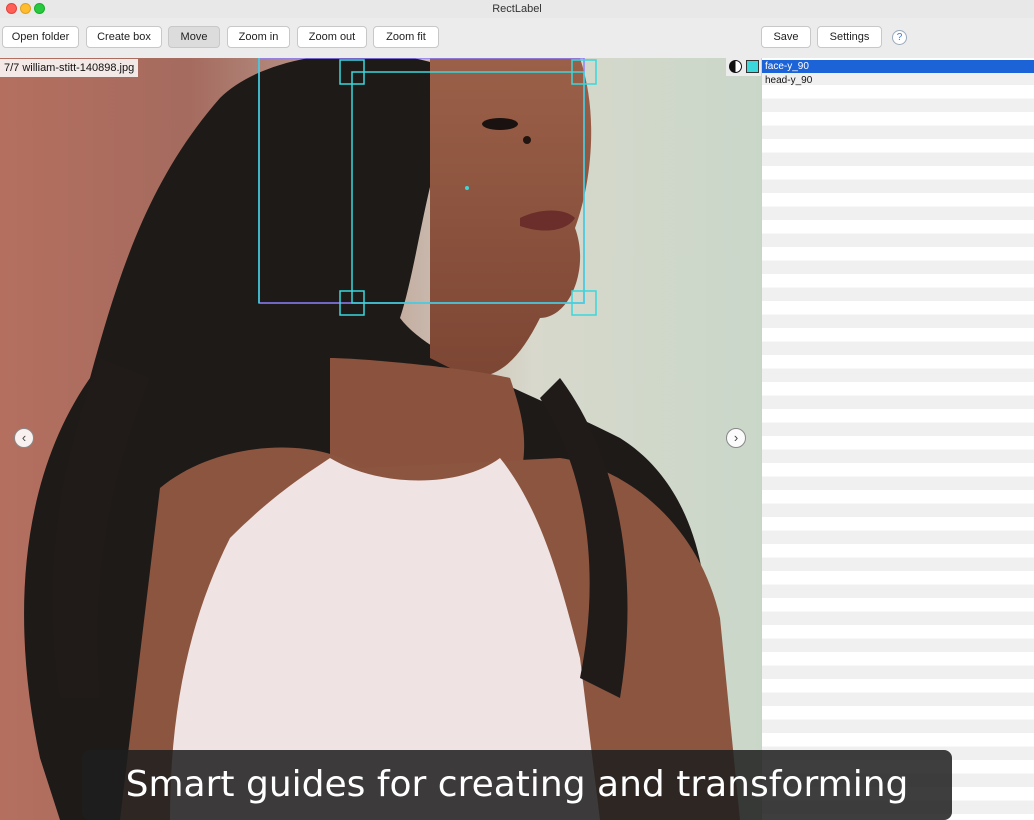 The height and width of the screenshot is (820, 1034). What do you see at coordinates (40, 37) in the screenshot?
I see `open-folder-button: Open folder` at bounding box center [40, 37].